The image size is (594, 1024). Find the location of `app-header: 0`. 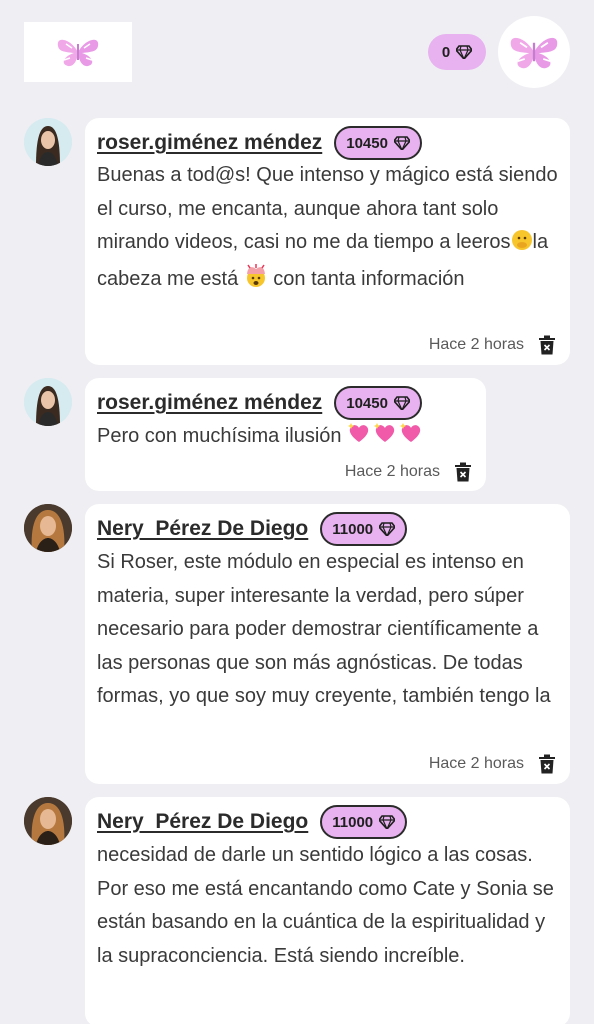

app-header: 0 is located at coordinates (297, 50).